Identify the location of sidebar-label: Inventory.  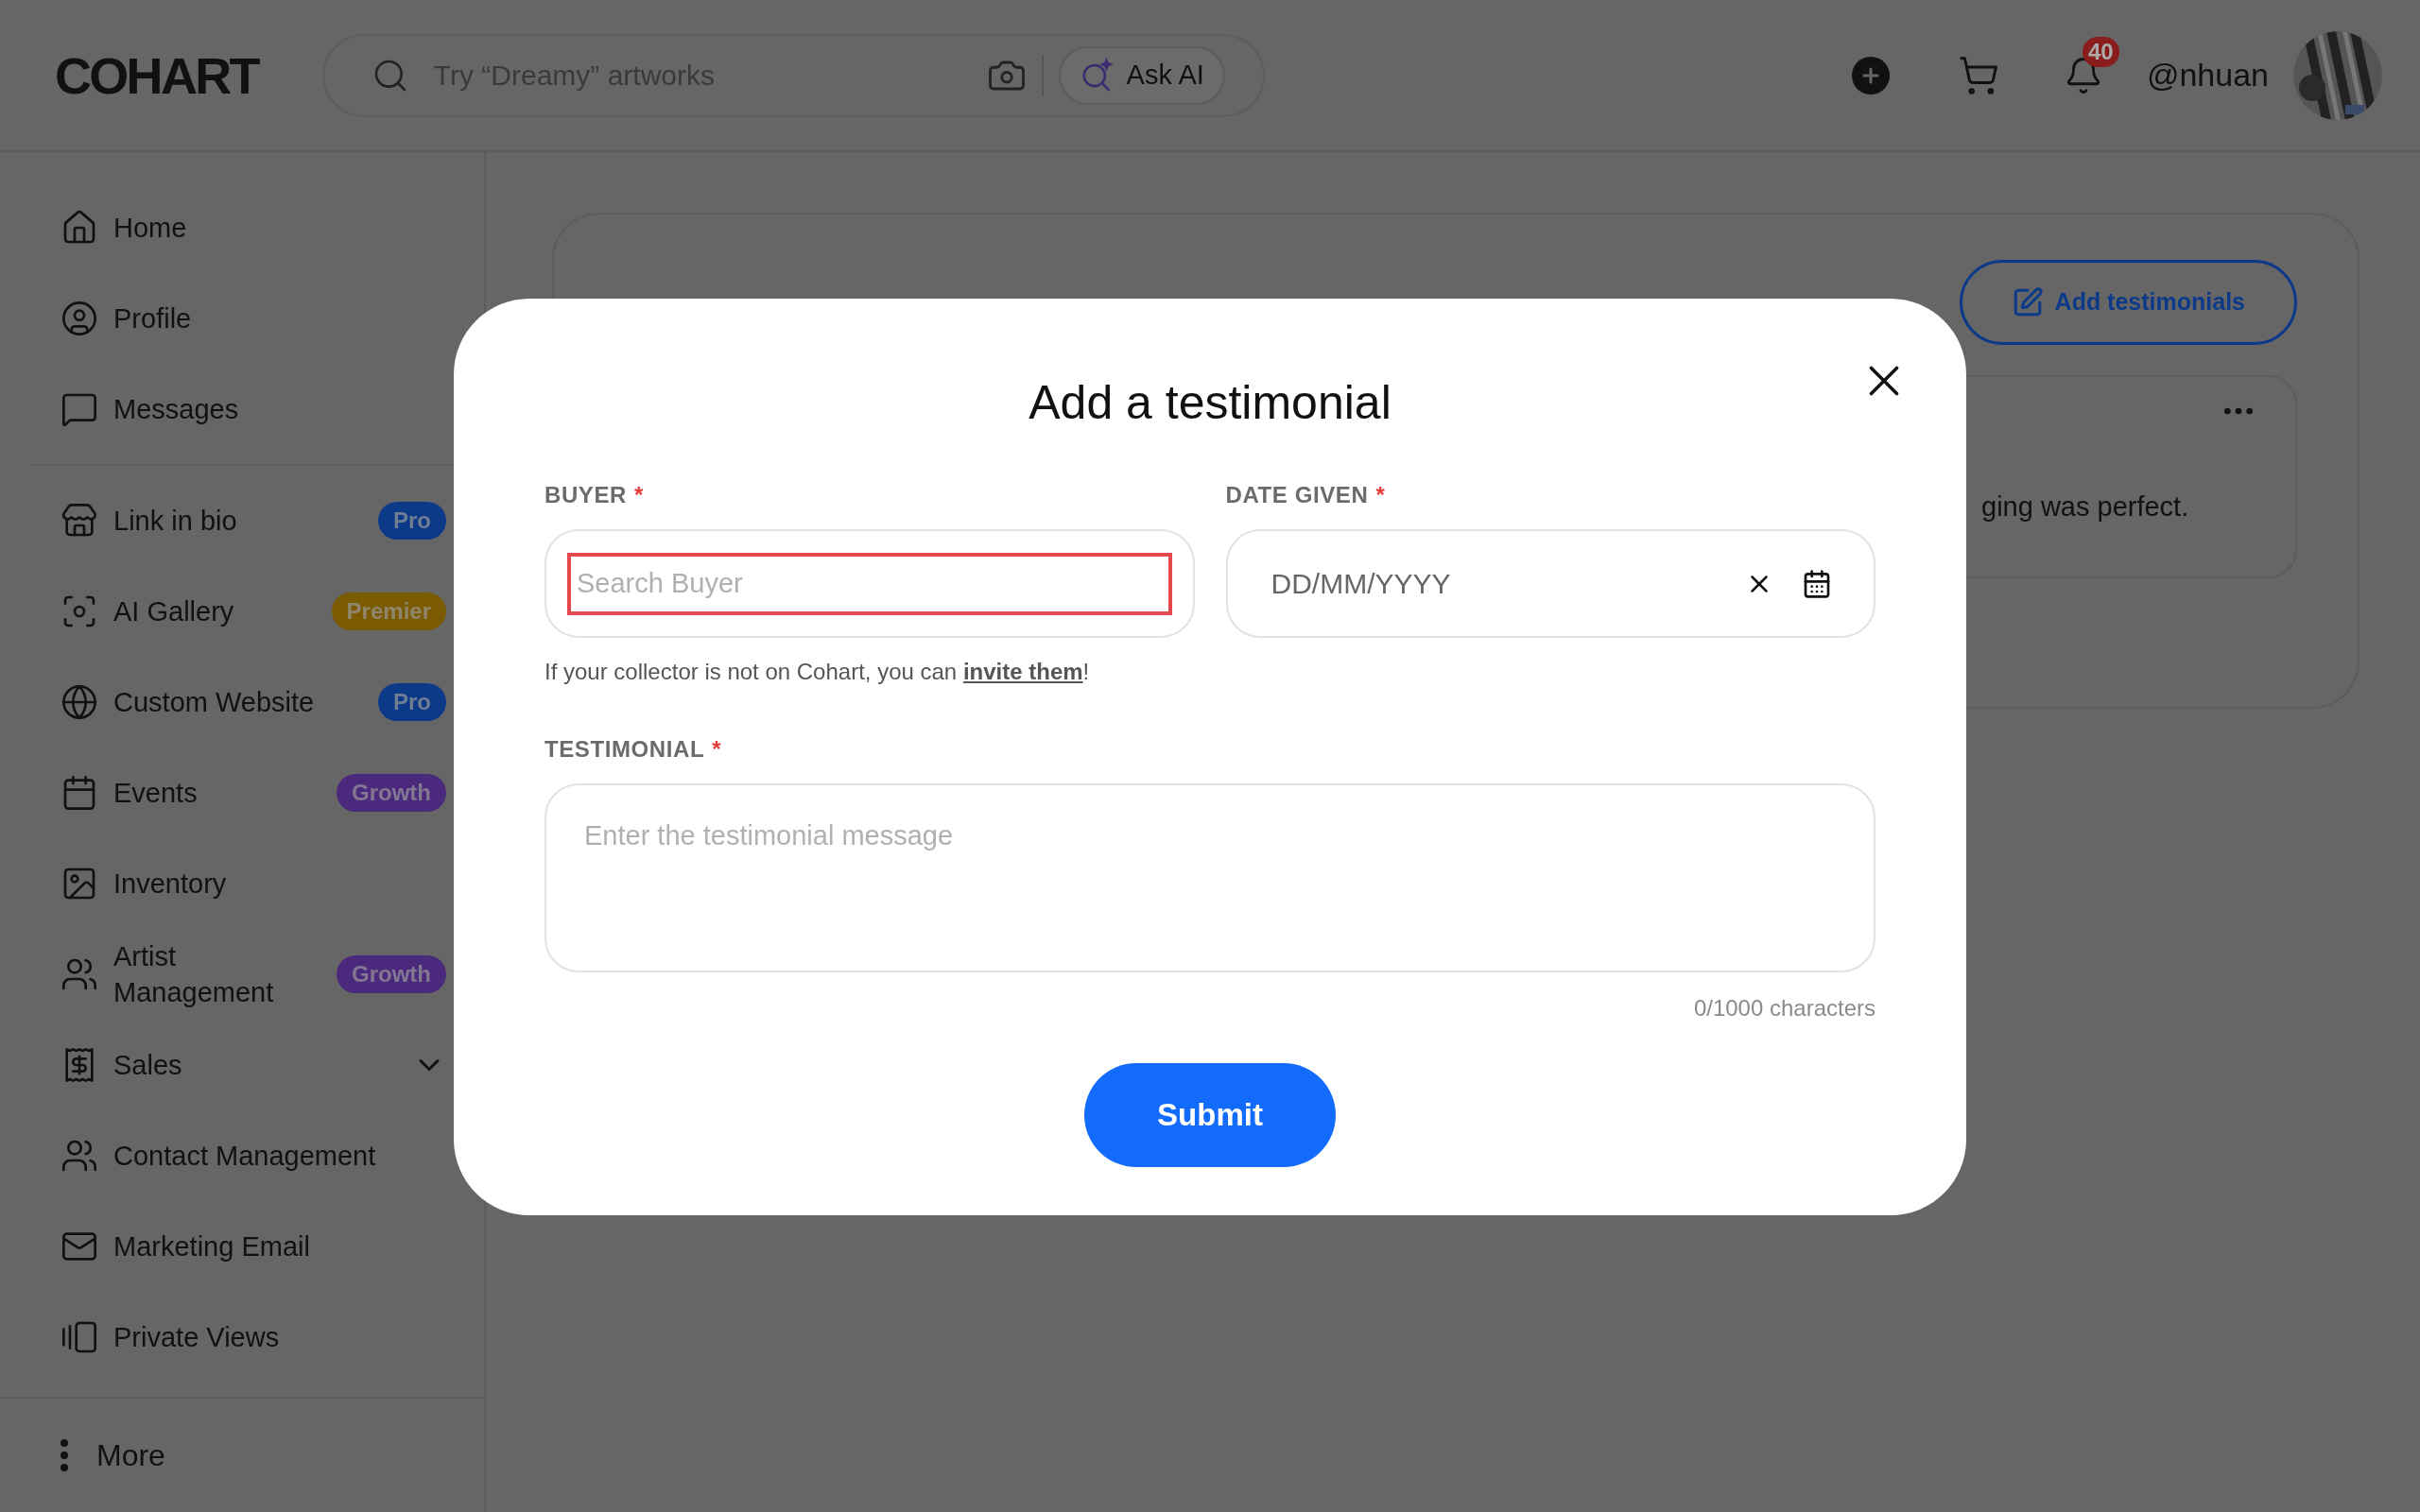
(170, 884).